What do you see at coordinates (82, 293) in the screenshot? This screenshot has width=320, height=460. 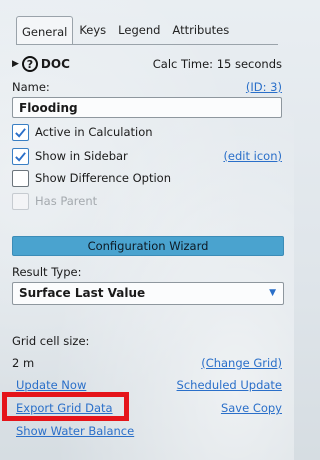 I see `result-type-value: Surface Last Value` at bounding box center [82, 293].